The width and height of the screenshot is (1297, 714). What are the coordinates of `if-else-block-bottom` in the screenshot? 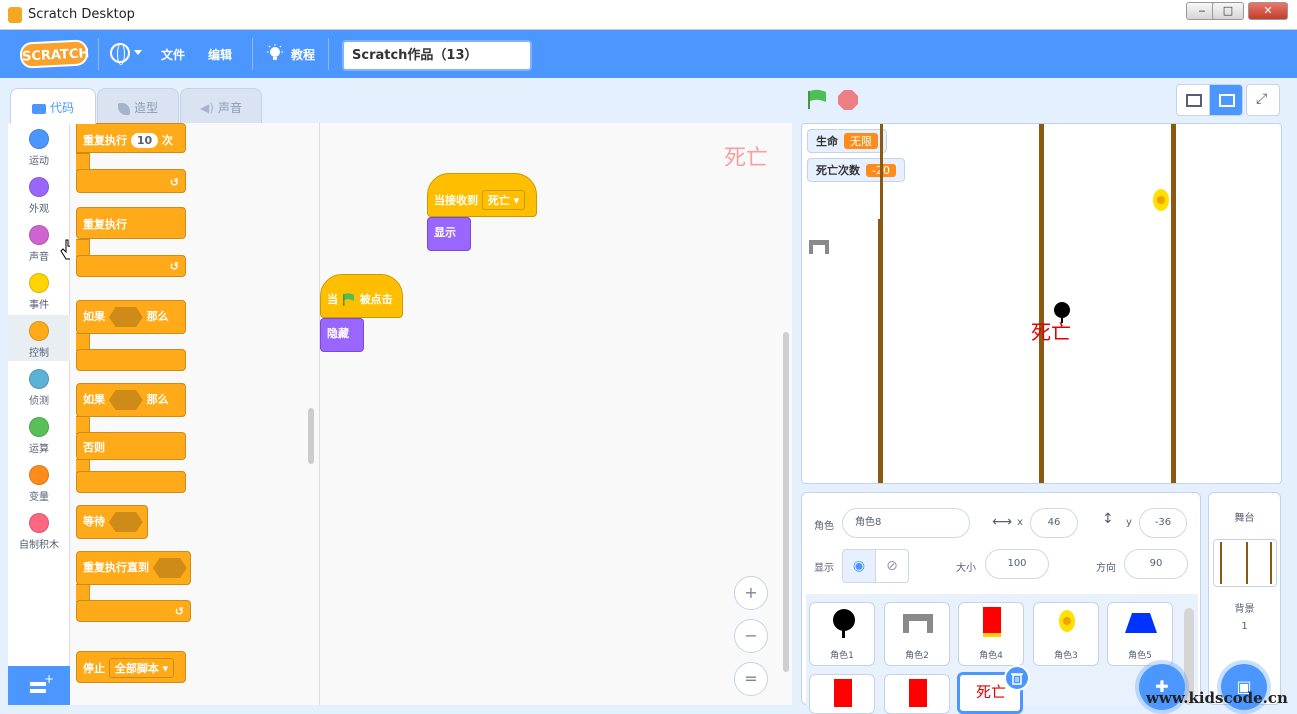 It's located at (131, 482).